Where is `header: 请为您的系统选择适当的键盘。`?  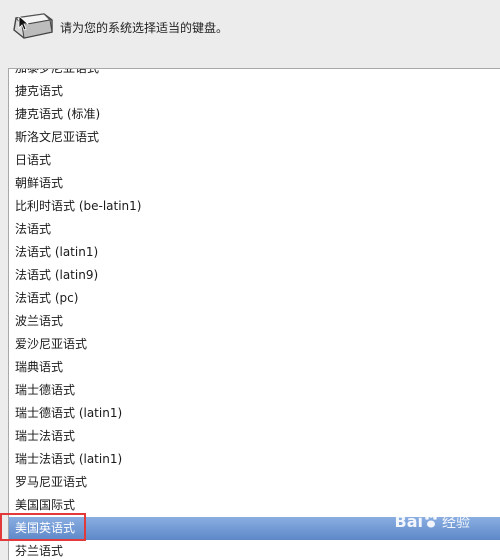 header: 请为您的系统选择适当的键盘。 is located at coordinates (250, 33).